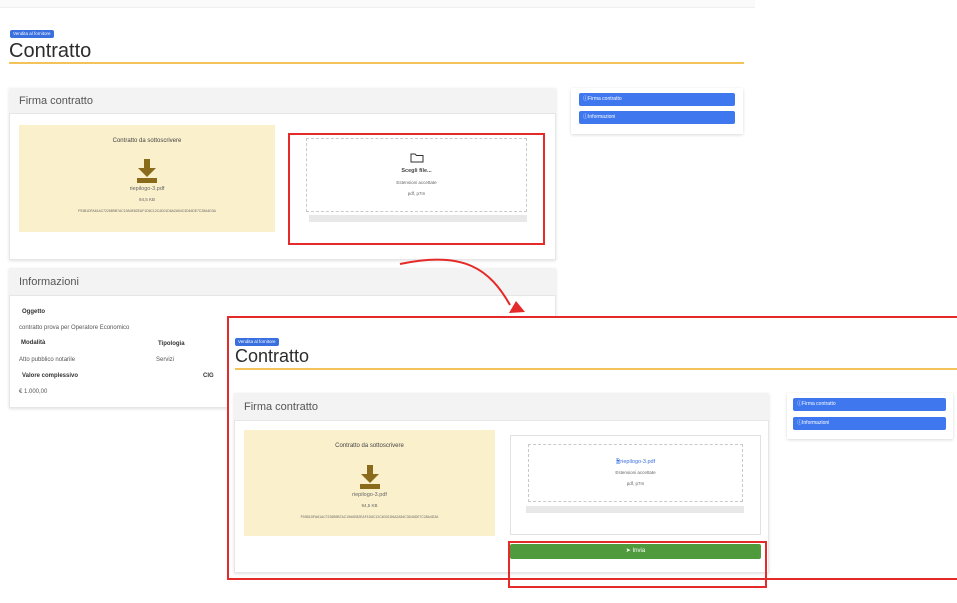 The width and height of the screenshot is (957, 603). Describe the element at coordinates (208, 376) in the screenshot. I see `cig-label: CIG` at that location.